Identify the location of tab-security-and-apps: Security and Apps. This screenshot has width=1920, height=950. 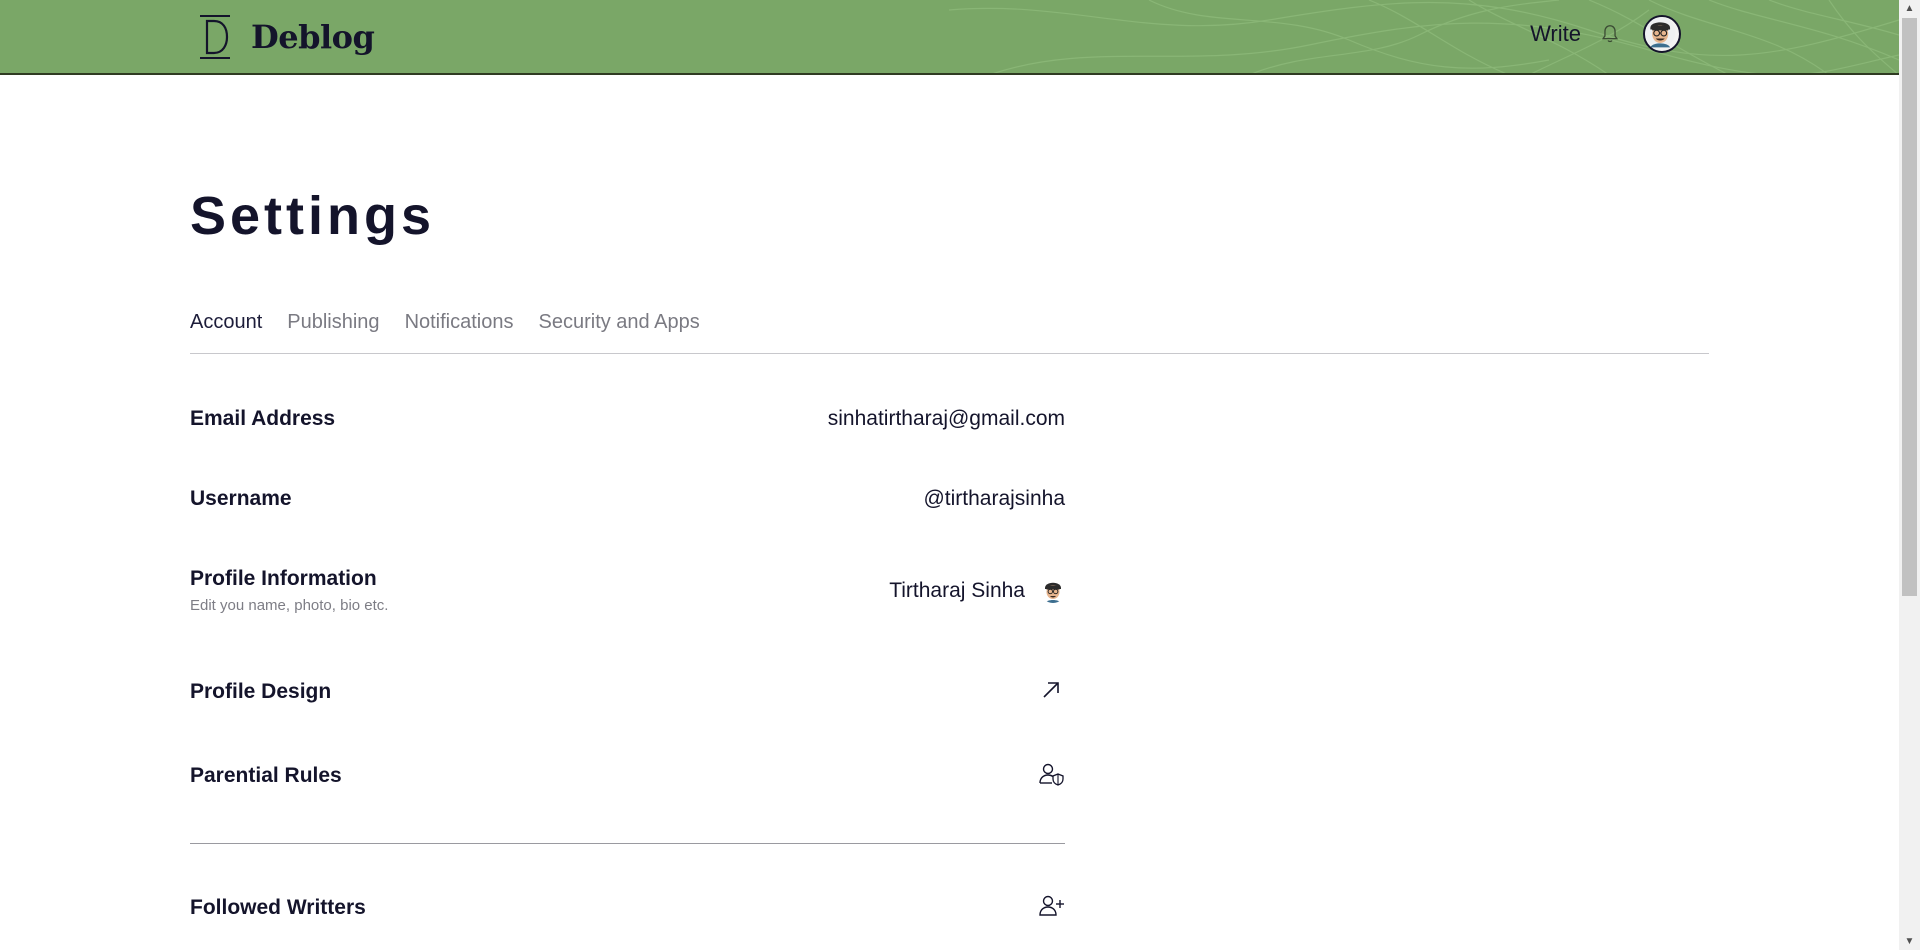
(619, 322).